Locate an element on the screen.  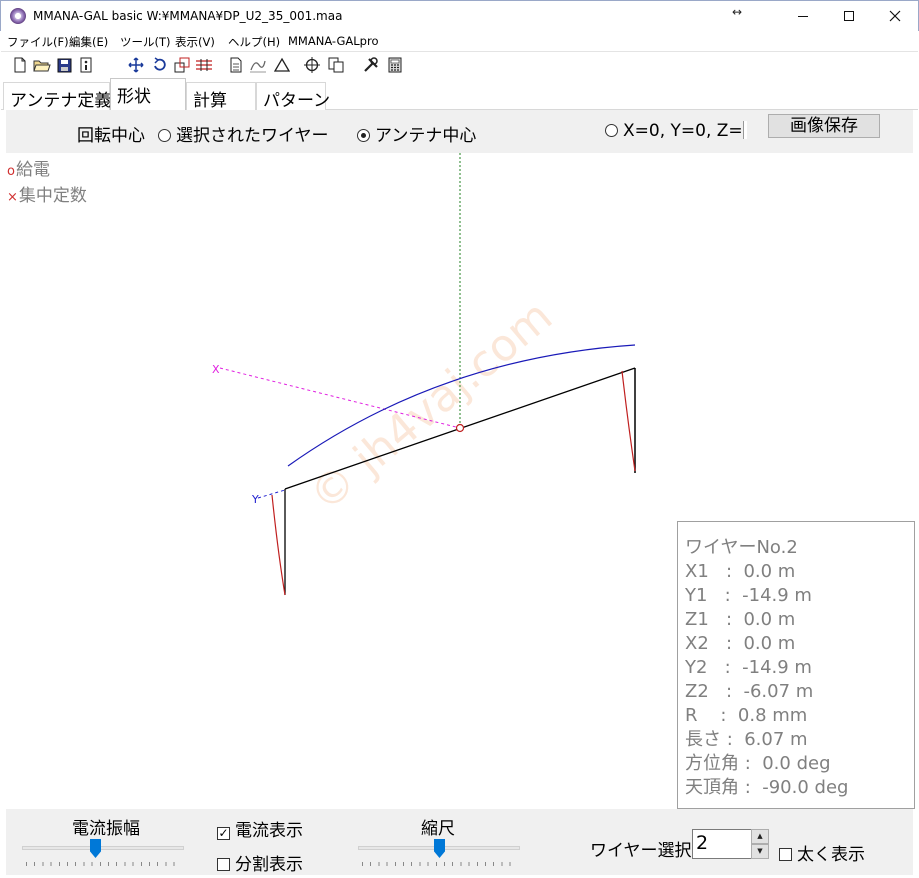
checkbox-checked-icon: ✓ is located at coordinates (223, 833).